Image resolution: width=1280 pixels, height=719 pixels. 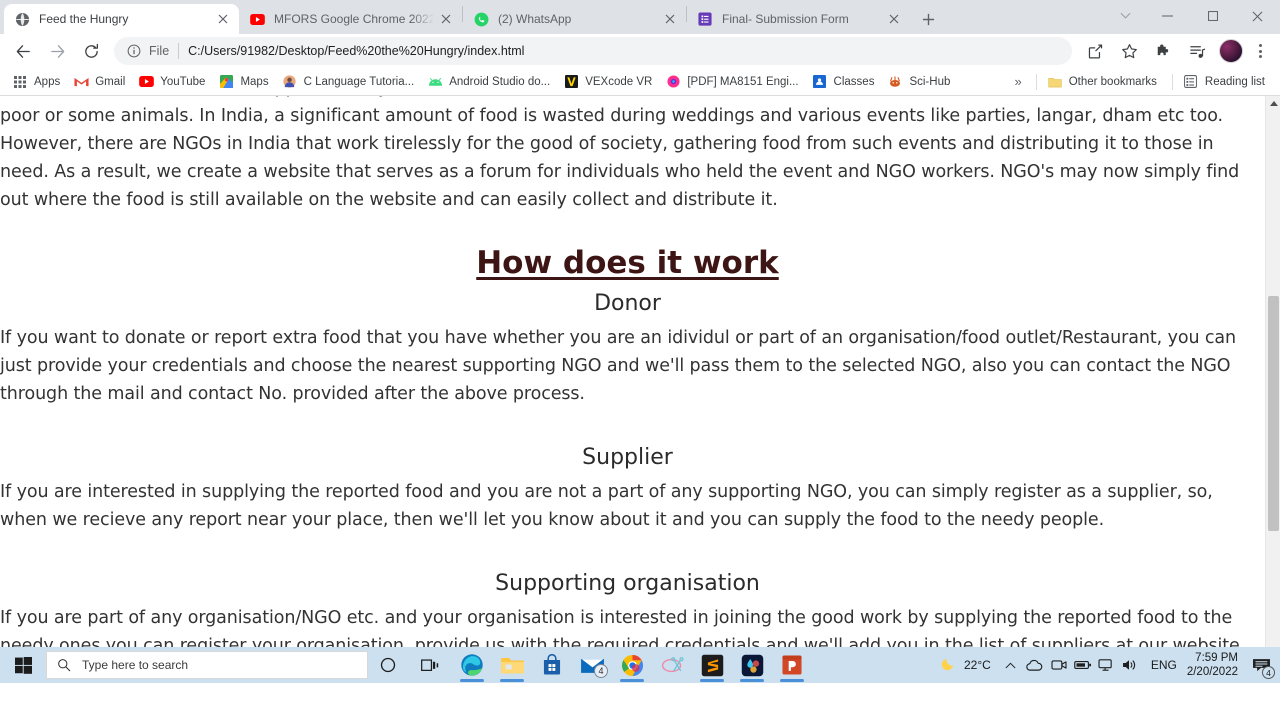 What do you see at coordinates (179, 51) in the screenshot?
I see `omnibox-divider` at bounding box center [179, 51].